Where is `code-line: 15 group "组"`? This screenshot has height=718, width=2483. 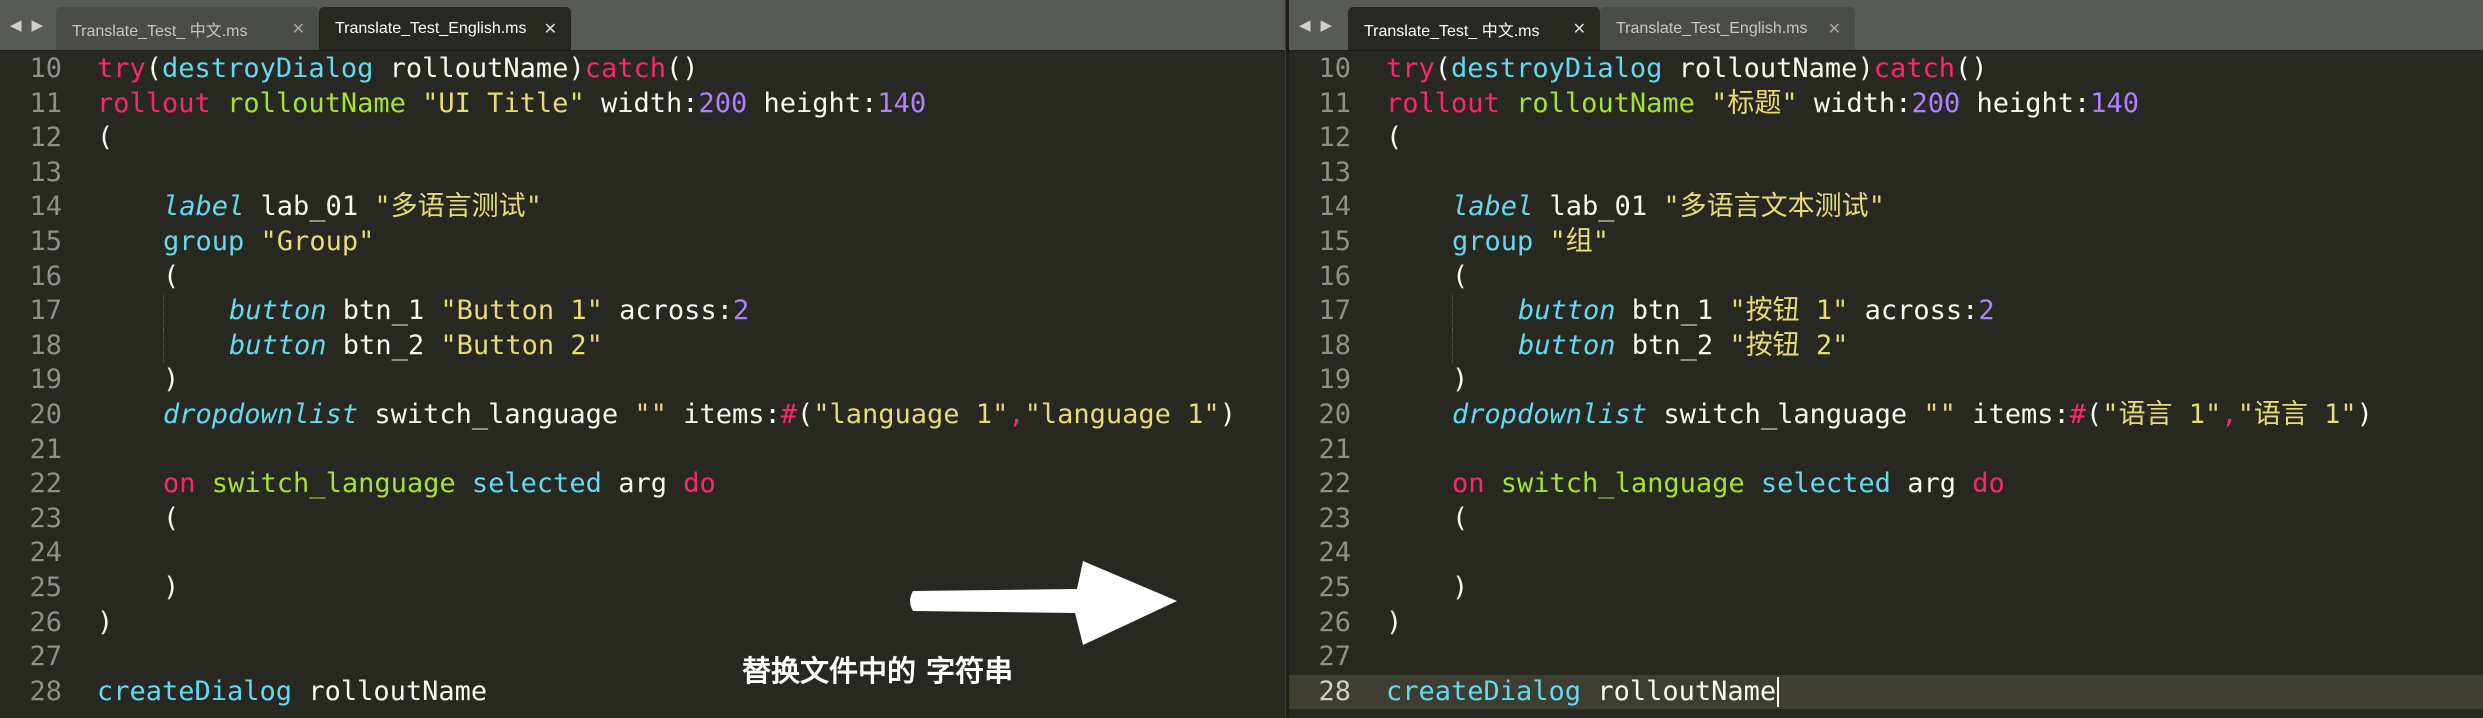
code-line: 15 group "组" is located at coordinates (1886, 242).